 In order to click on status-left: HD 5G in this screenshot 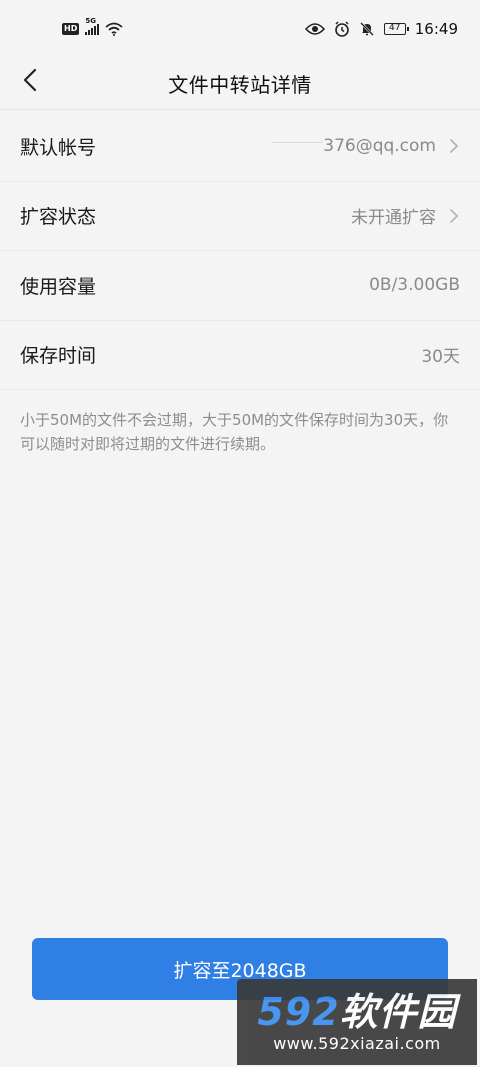, I will do `click(92, 26)`.